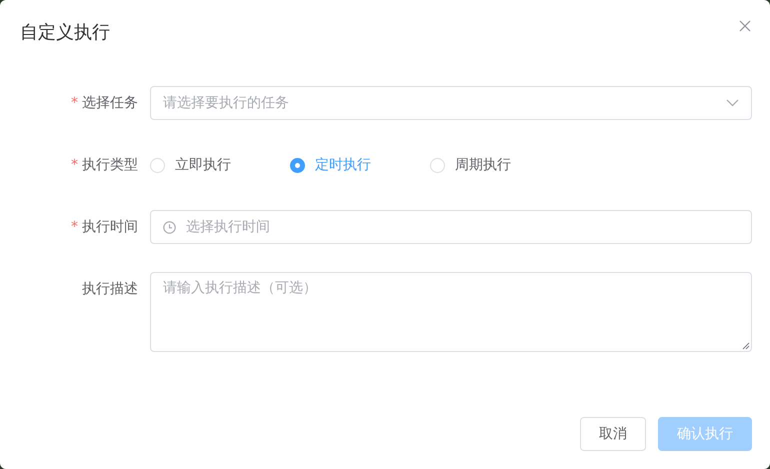 This screenshot has height=469, width=770. What do you see at coordinates (220, 165) in the screenshot?
I see `radio-option: 立即执行` at bounding box center [220, 165].